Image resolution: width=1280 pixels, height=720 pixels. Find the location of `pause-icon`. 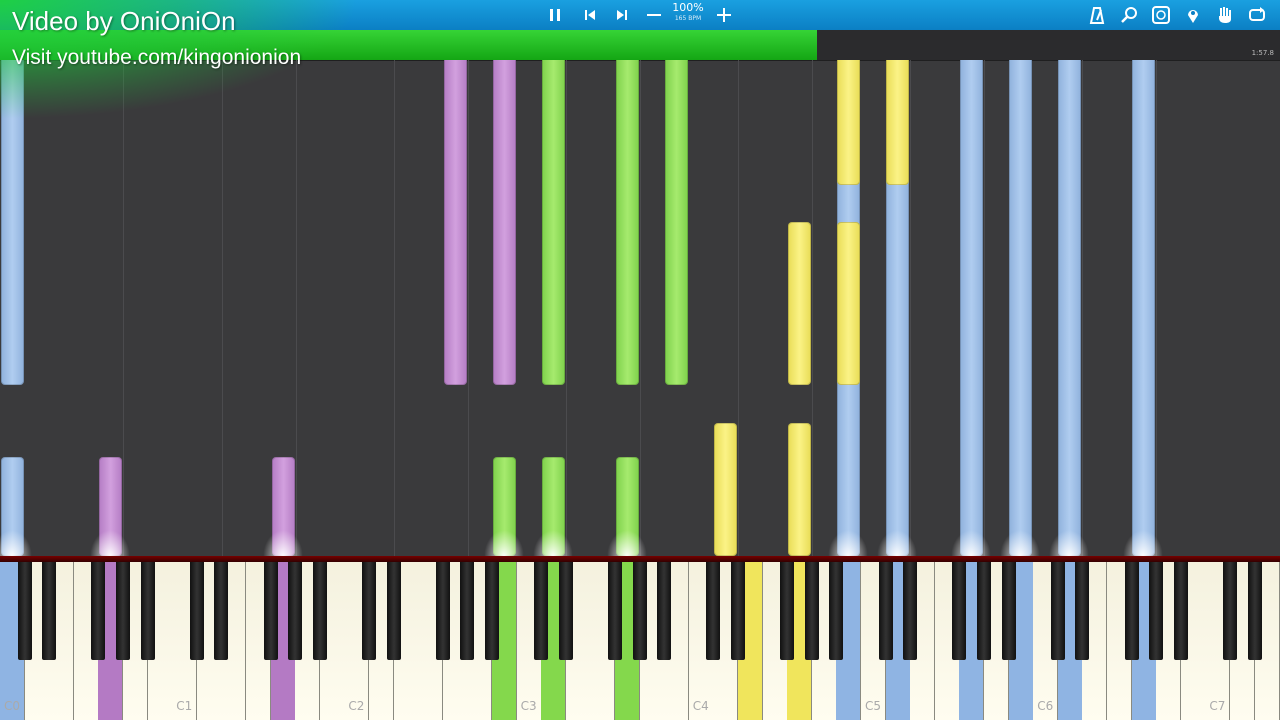

pause-icon is located at coordinates (555, 15).